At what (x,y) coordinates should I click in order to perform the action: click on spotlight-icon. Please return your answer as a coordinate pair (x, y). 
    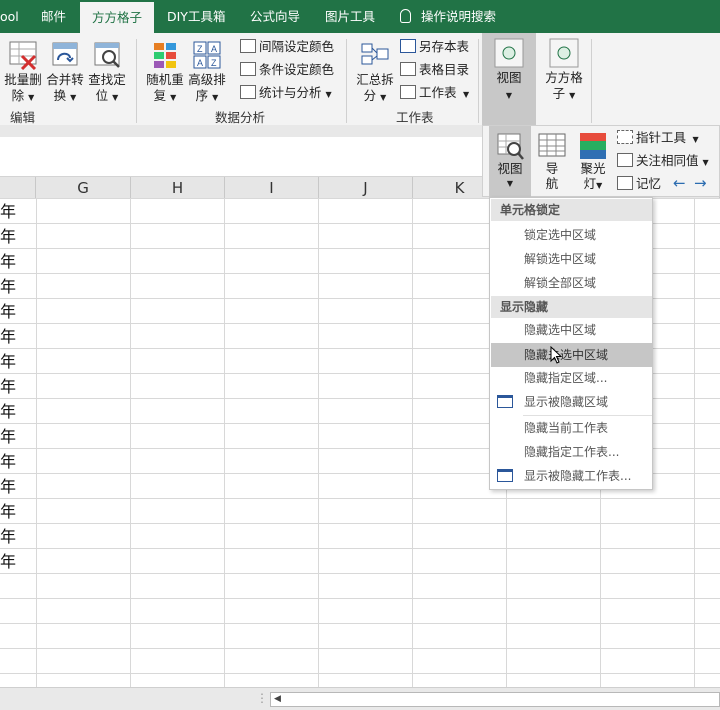
    Looking at the image, I should click on (593, 146).